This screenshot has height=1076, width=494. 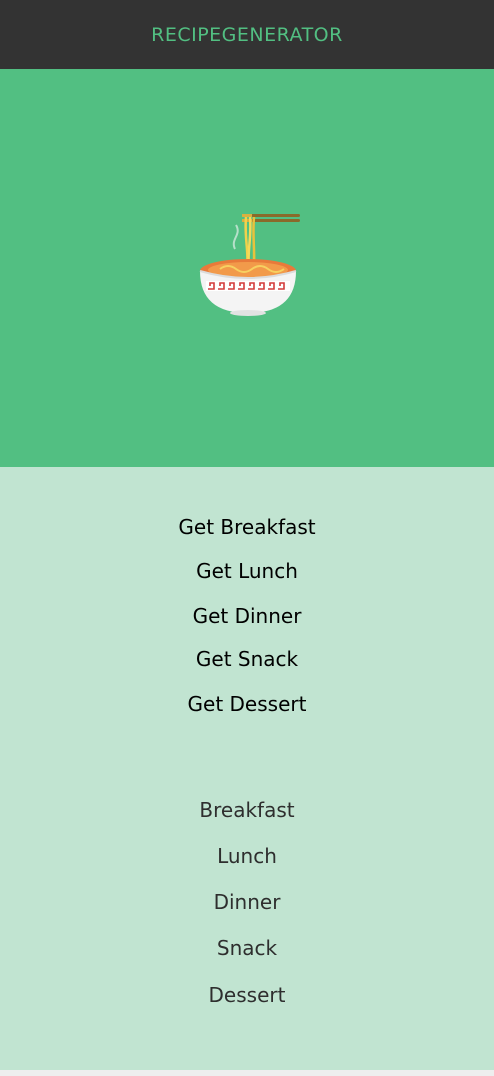 What do you see at coordinates (247, 571) in the screenshot?
I see `get-lunch-button: Get Lunch` at bounding box center [247, 571].